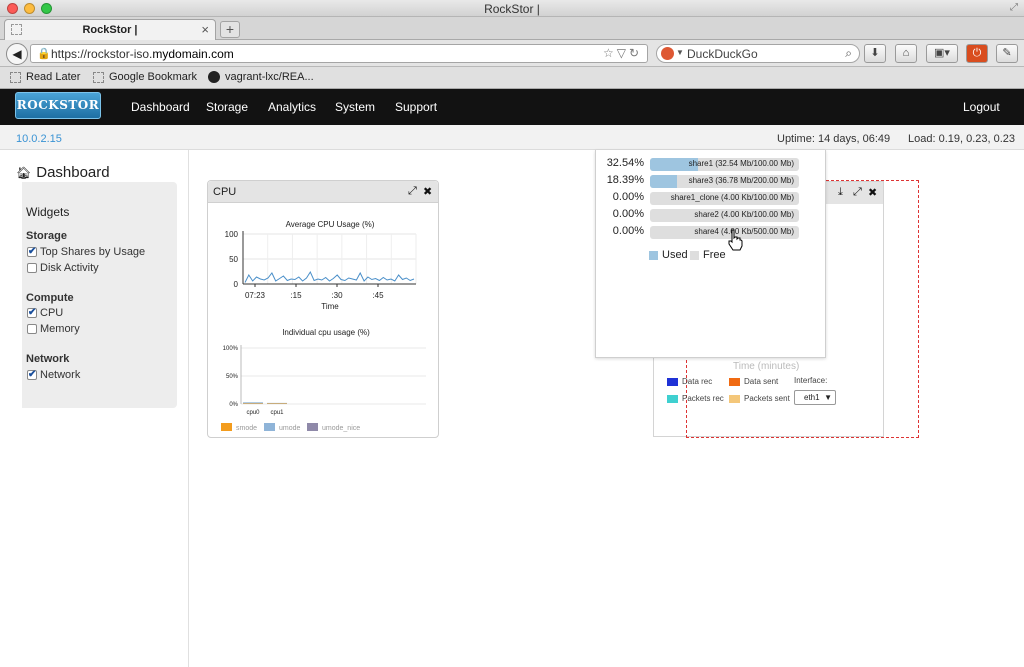 The image size is (1024, 667). Describe the element at coordinates (323, 192) in the screenshot. I see `cpu-widget-header: CPU ⤢ ✖` at that location.